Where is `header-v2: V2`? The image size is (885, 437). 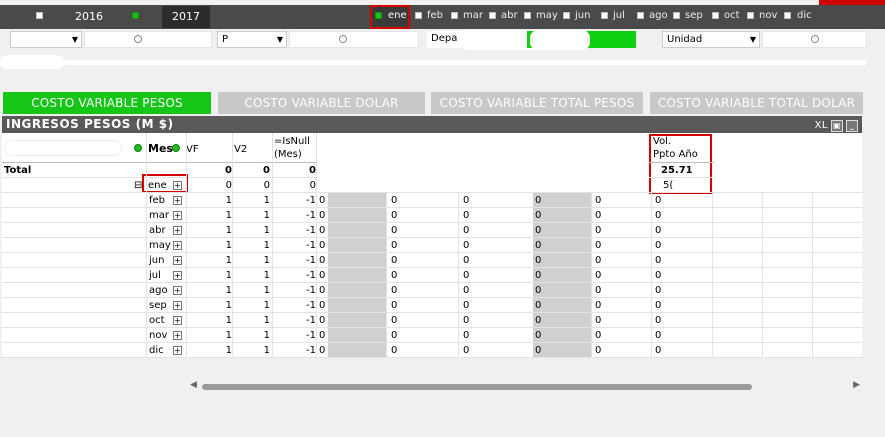
header-v2: V2 is located at coordinates (240, 149).